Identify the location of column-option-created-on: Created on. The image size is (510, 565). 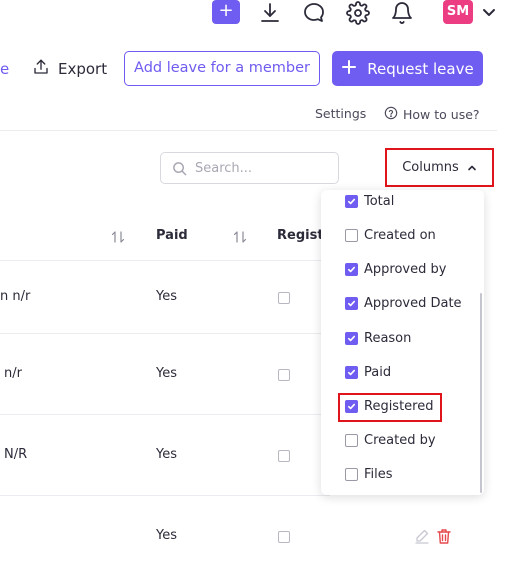
(390, 235).